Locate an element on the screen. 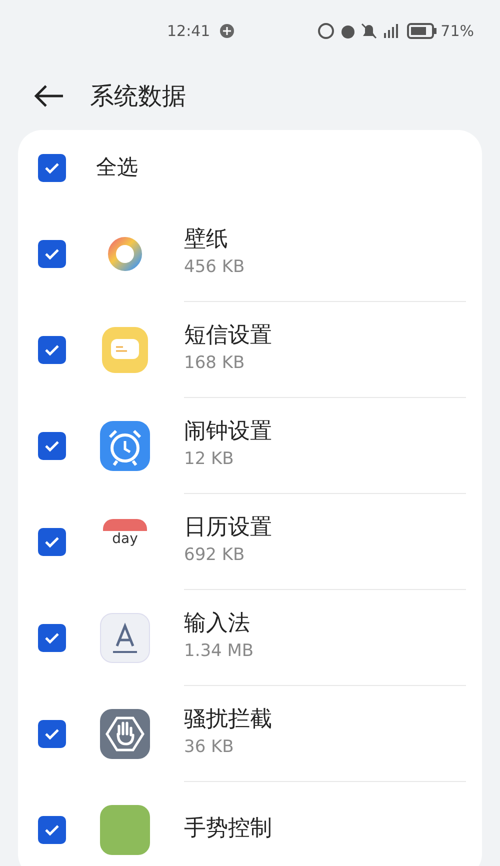  back-icon is located at coordinates (49, 96).